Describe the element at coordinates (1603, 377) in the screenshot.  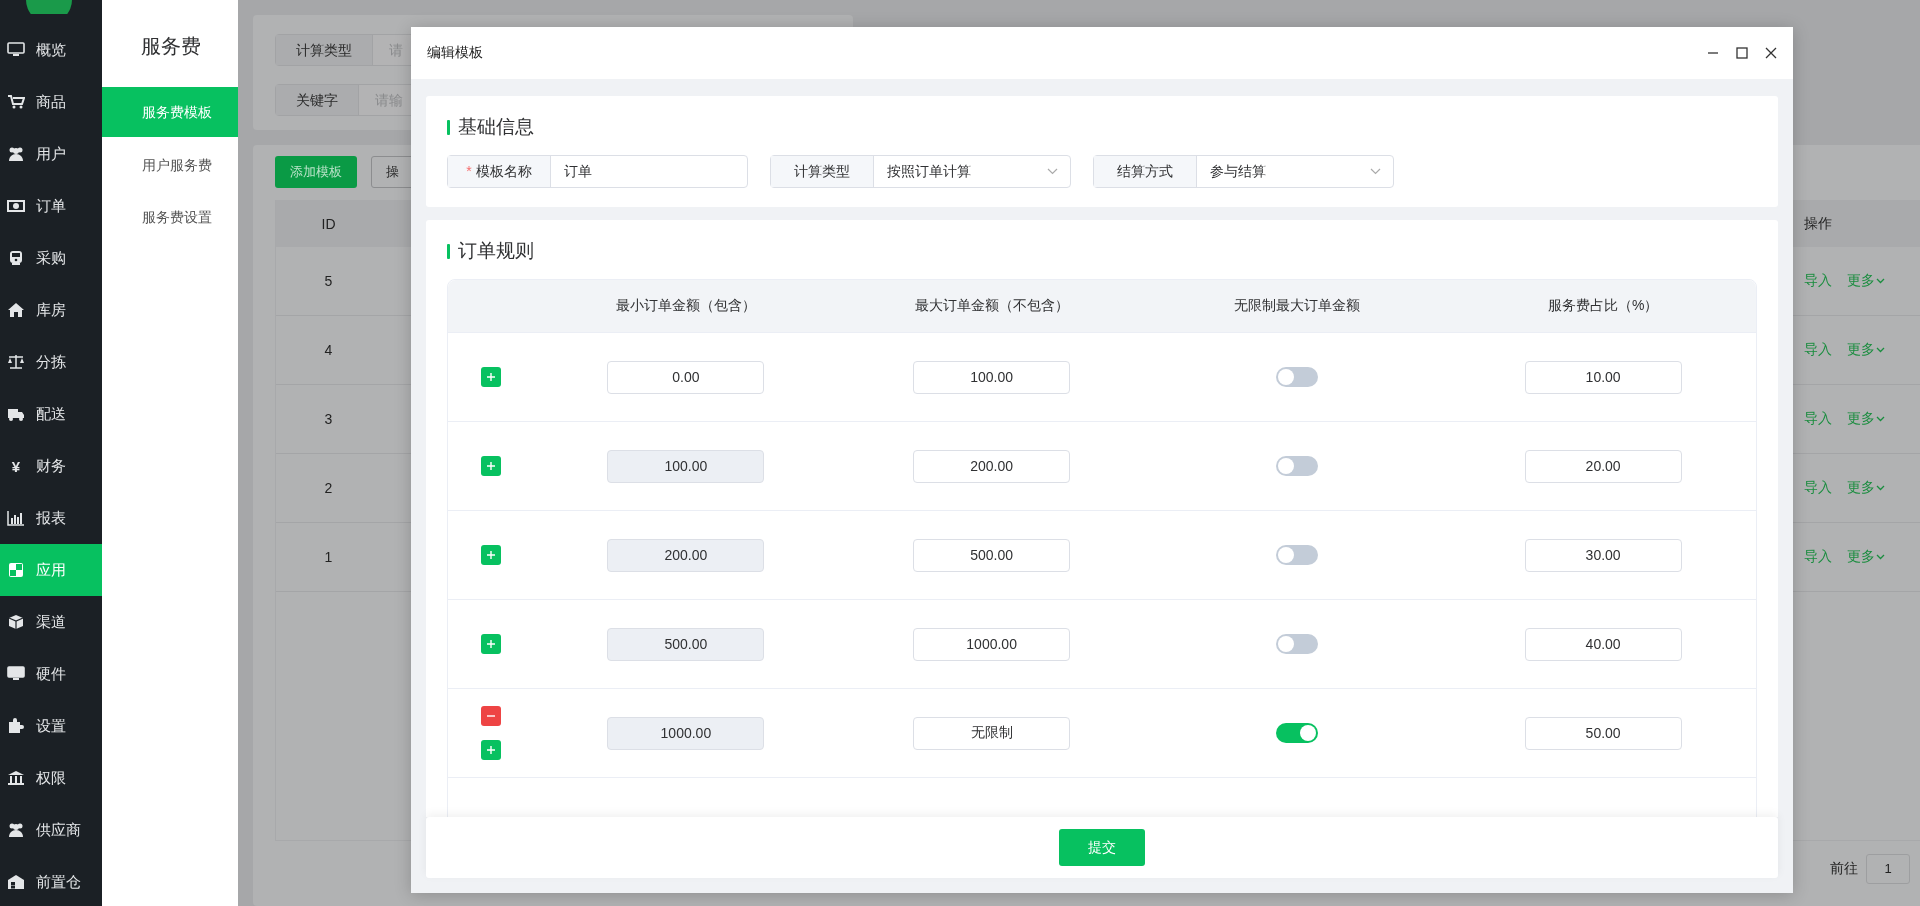
I see `ratio-input: 10.00` at that location.